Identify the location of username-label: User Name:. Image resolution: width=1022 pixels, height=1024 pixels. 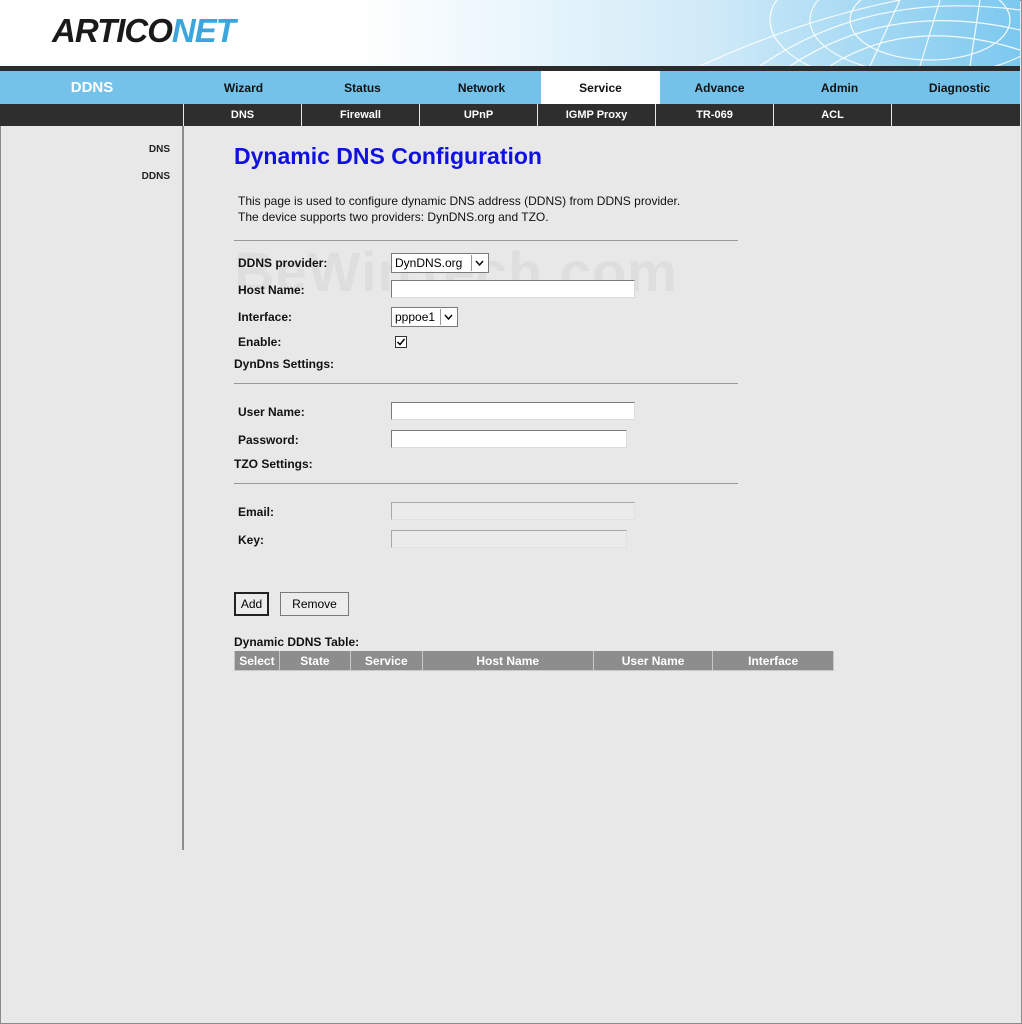
(271, 412).